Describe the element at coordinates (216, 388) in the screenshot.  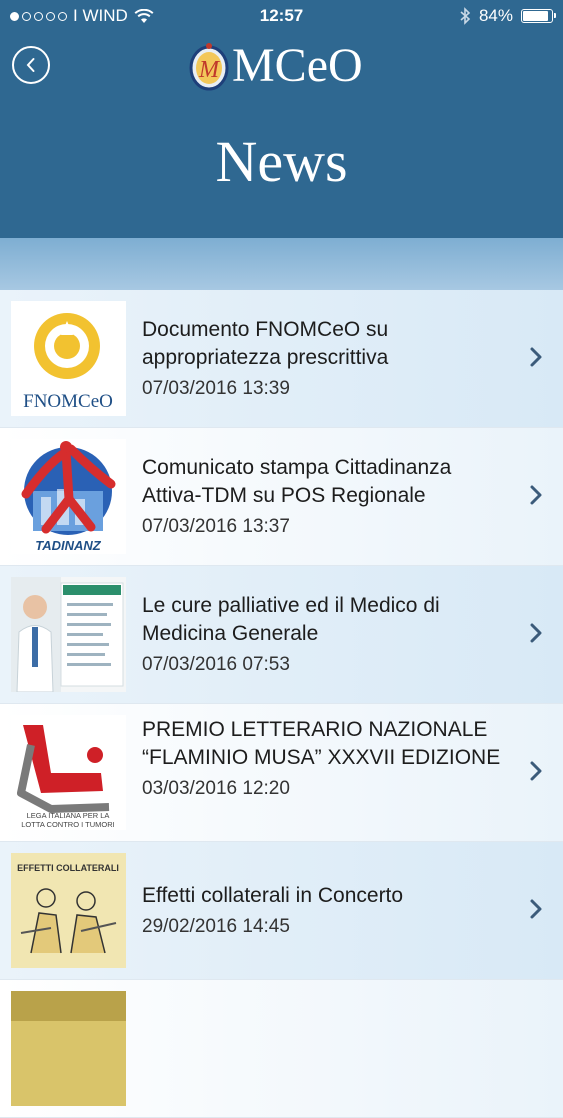
I see `news-date: 07/03/2016 13:39` at that location.